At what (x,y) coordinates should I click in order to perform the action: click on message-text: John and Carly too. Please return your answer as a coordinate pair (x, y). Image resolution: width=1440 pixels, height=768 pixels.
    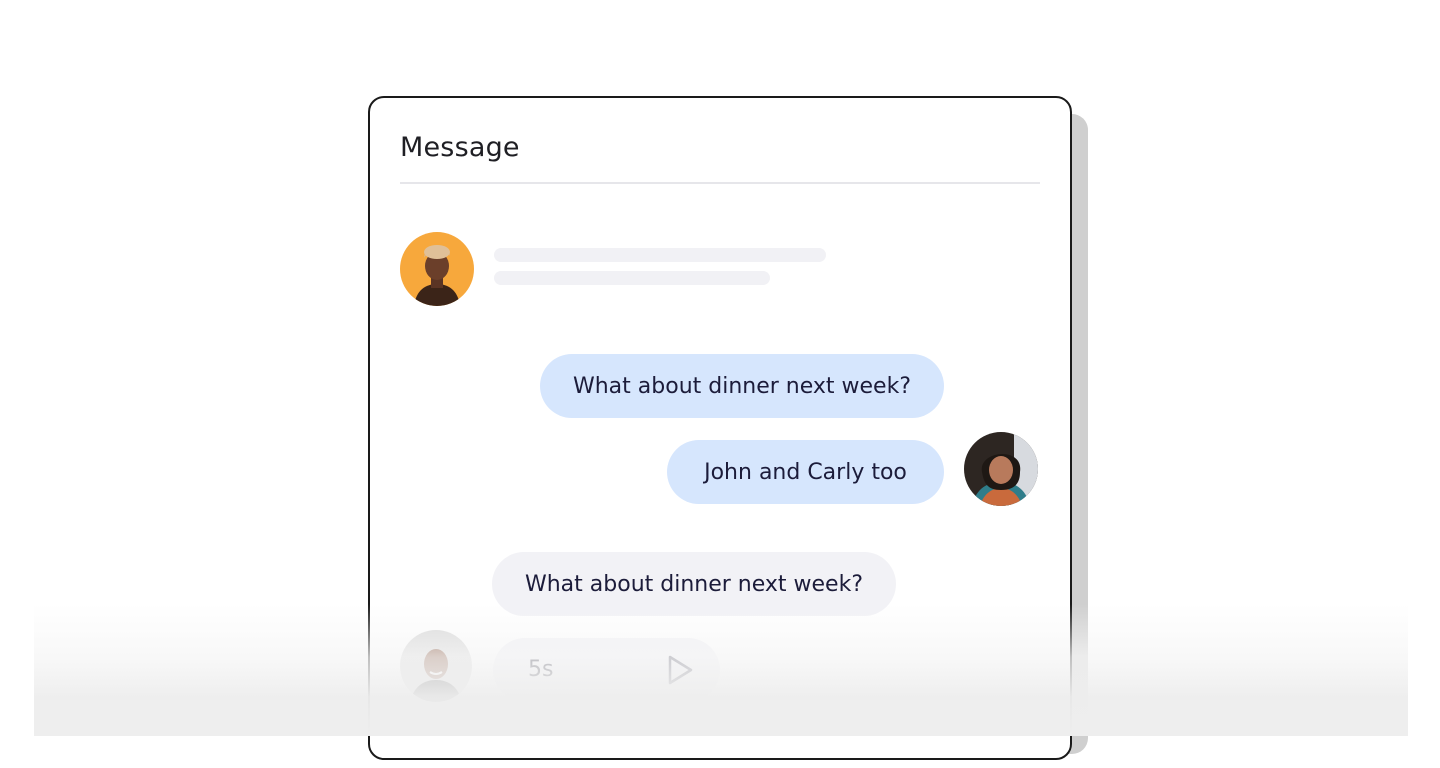
    Looking at the image, I should click on (805, 472).